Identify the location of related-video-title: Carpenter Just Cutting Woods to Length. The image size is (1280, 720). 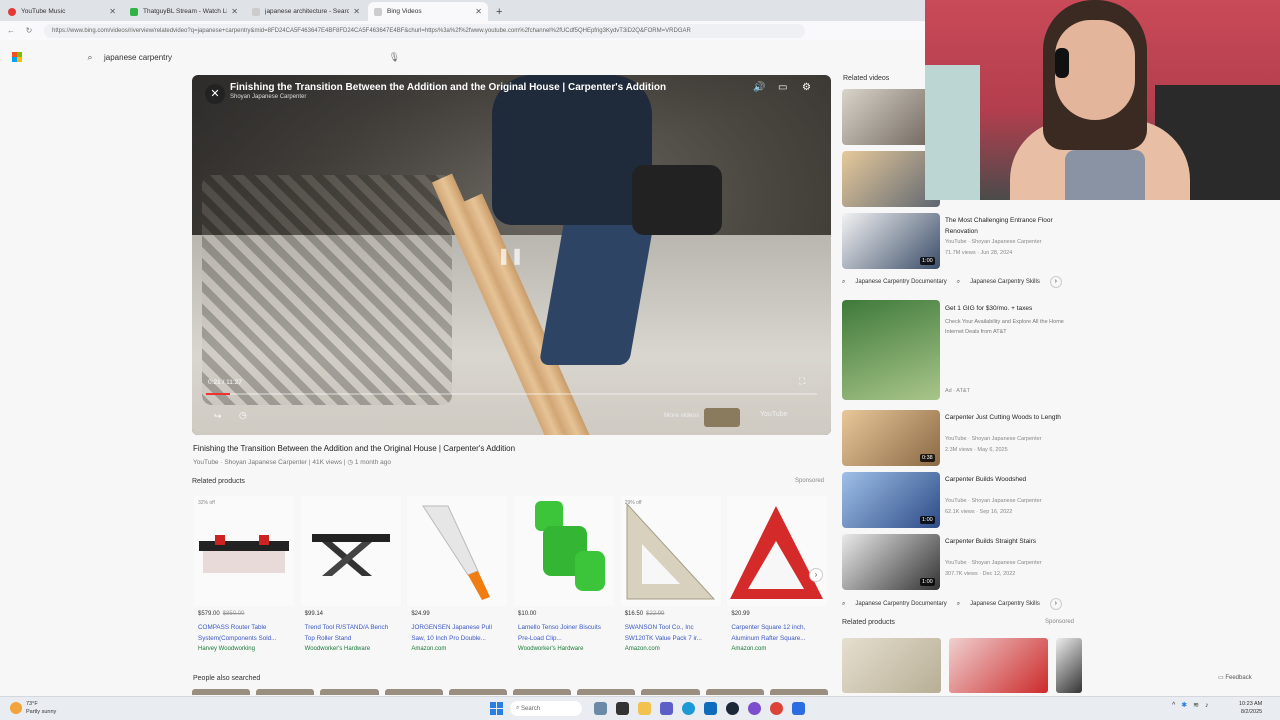
(1010, 417).